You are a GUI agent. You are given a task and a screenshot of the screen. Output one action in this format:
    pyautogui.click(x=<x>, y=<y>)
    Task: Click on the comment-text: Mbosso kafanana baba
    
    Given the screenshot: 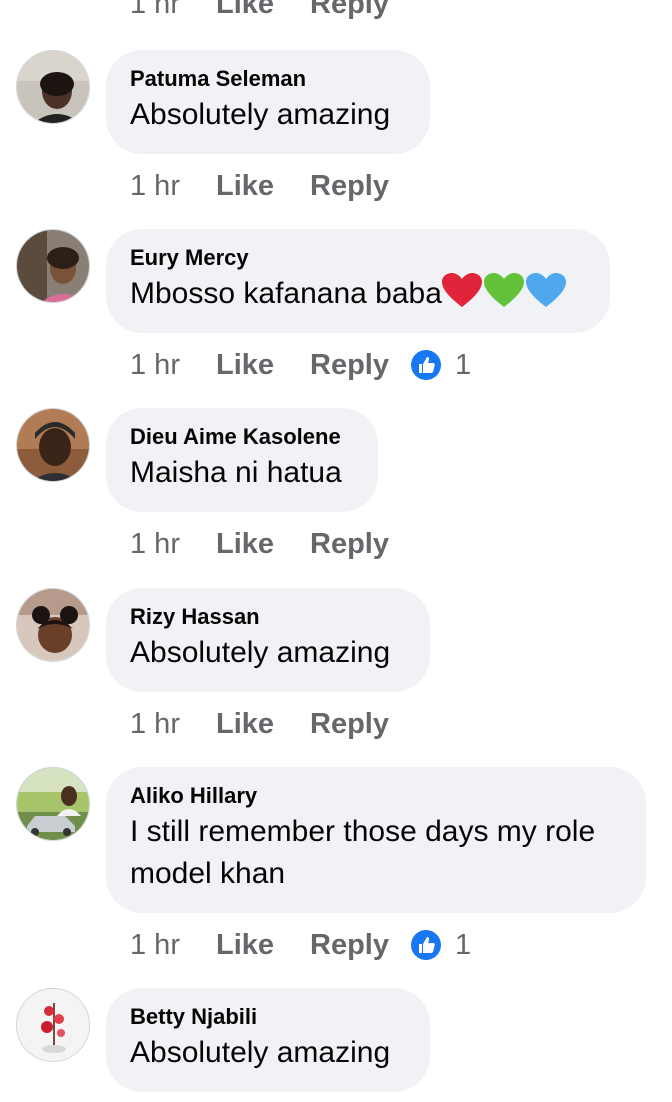 What is the action you would take?
    pyautogui.click(x=358, y=297)
    